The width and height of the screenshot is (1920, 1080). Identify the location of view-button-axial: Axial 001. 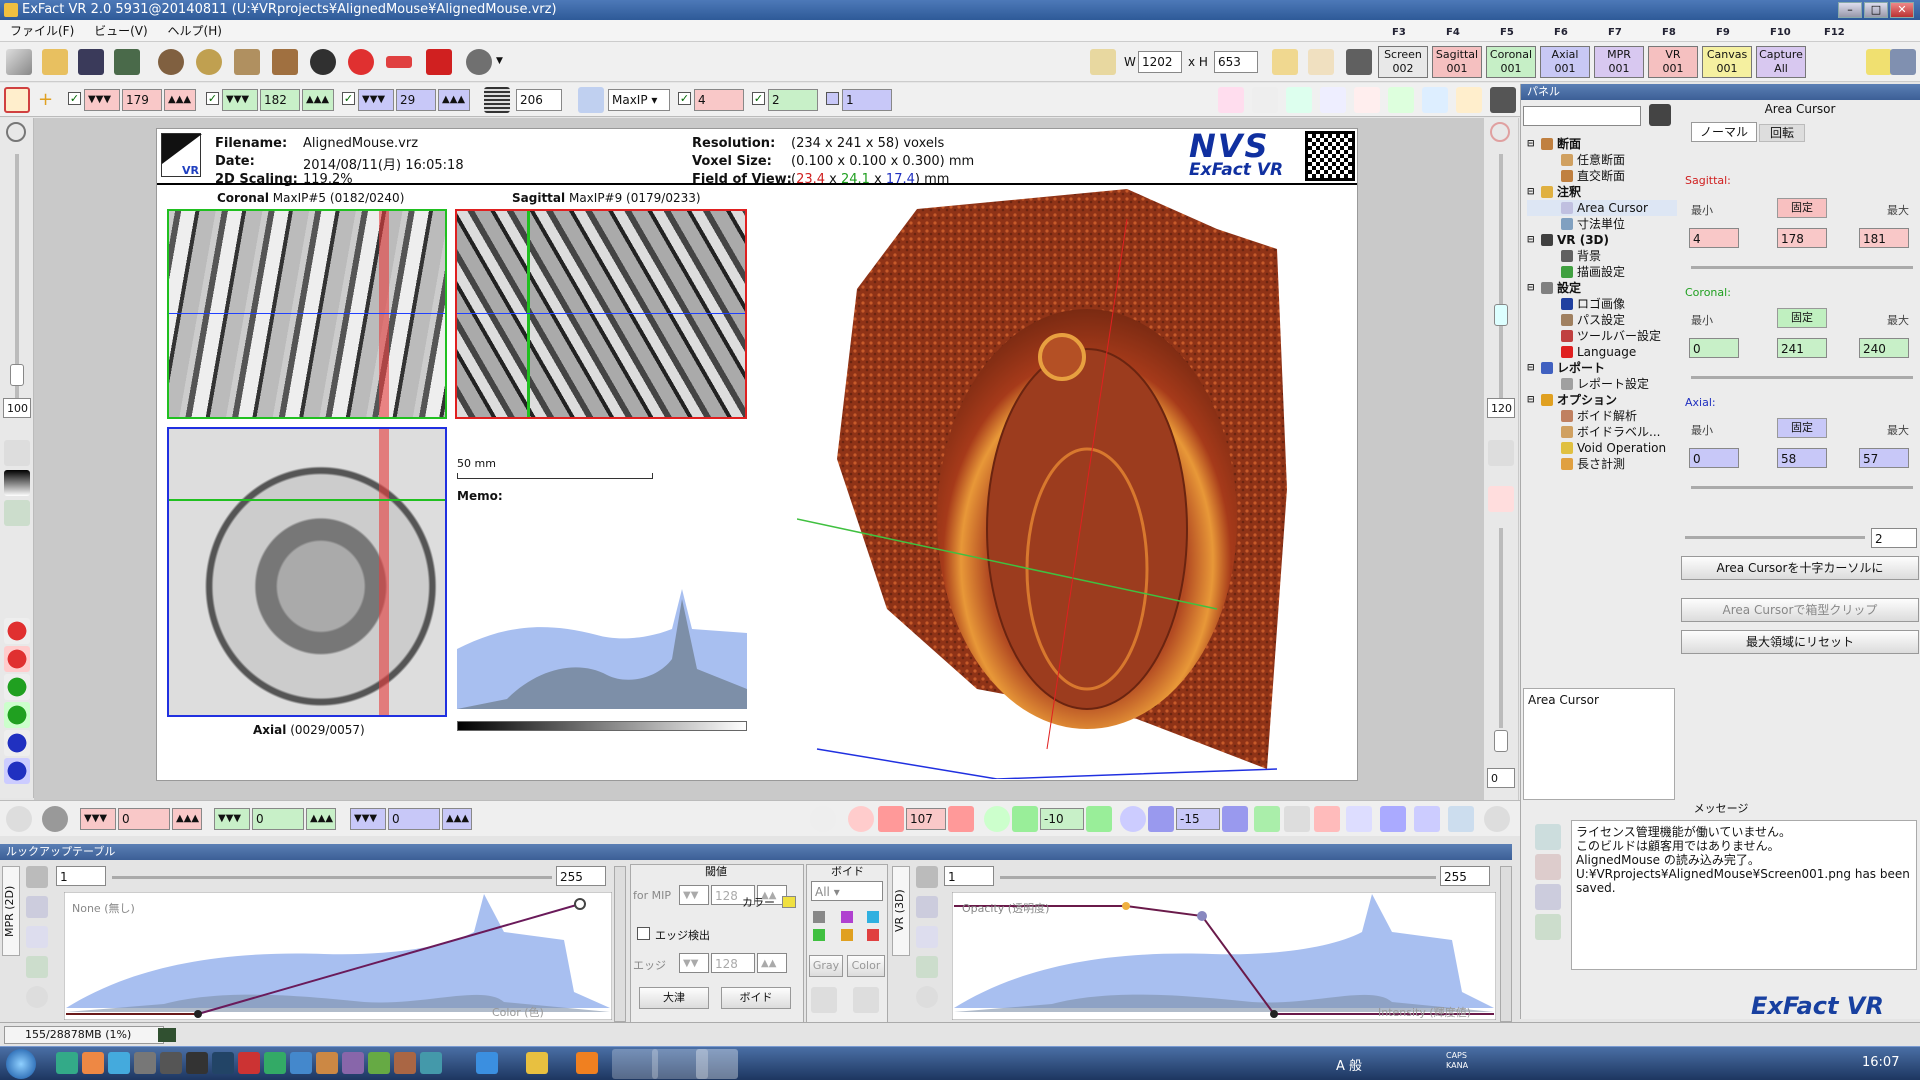
(1565, 62).